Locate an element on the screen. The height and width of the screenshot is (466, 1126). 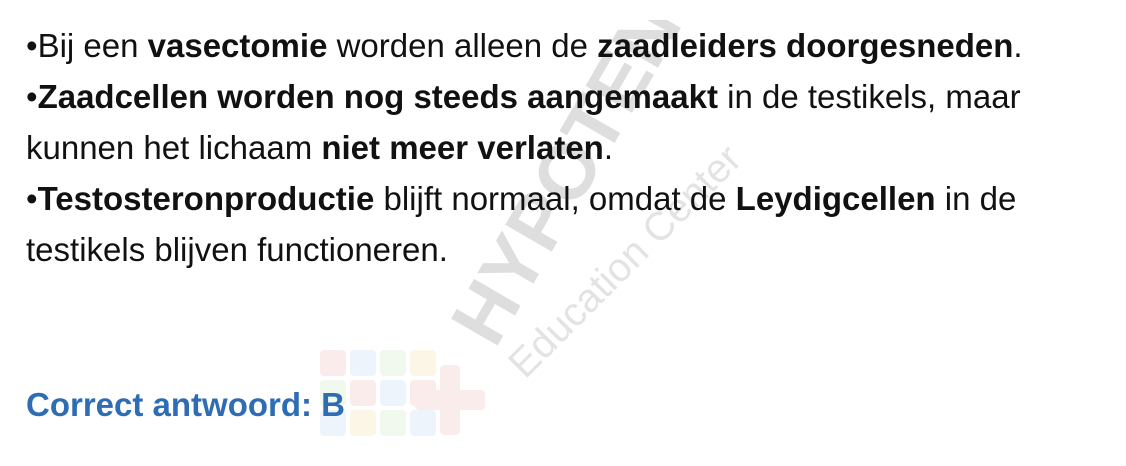
bold-segment: zaadleiders doorgesneden is located at coordinates (805, 45).